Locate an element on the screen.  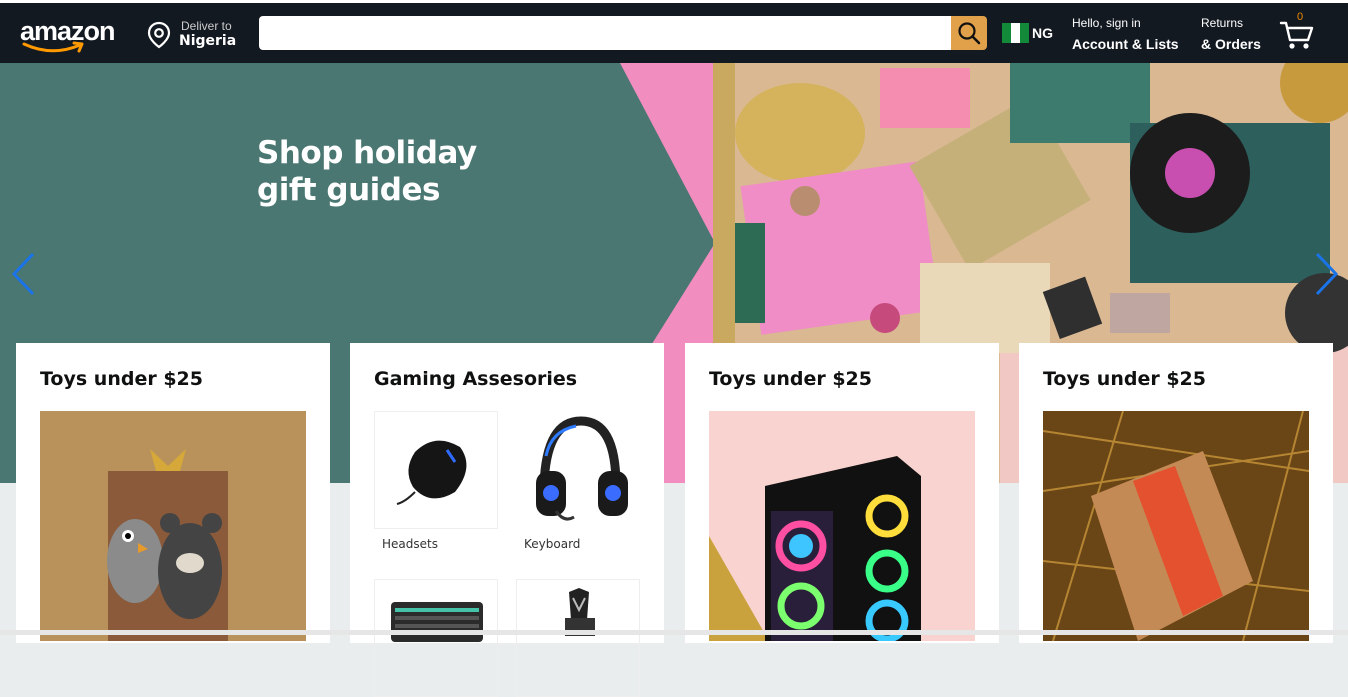
chevron-right-icon is located at coordinates (1327, 274).